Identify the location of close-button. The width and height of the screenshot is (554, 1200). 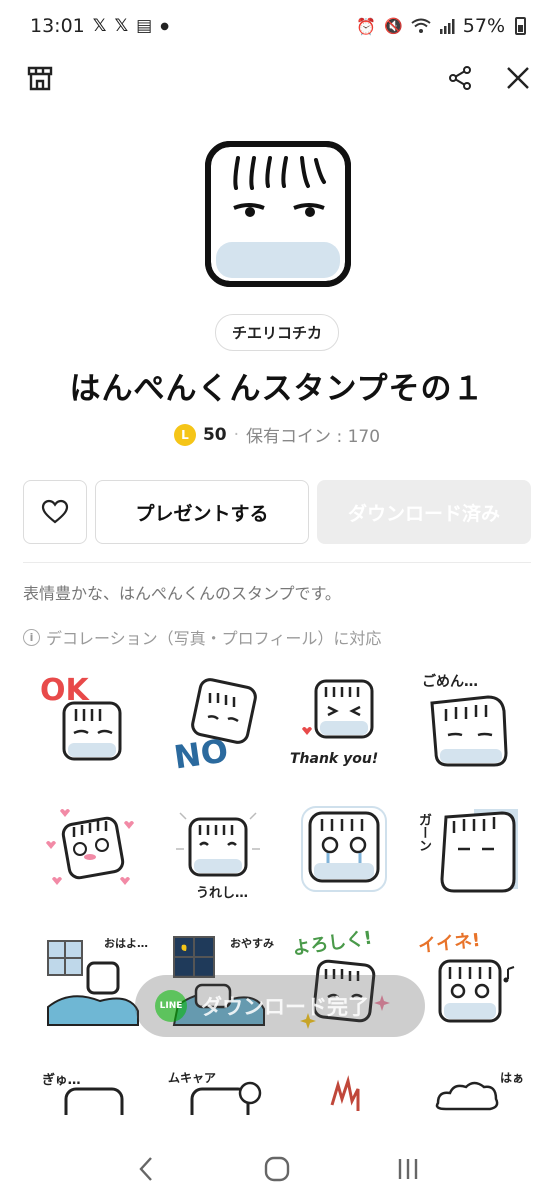
(518, 78).